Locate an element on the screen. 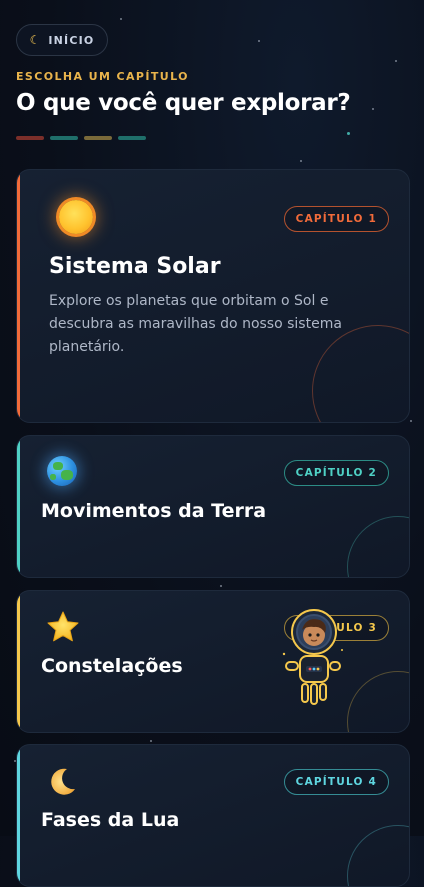 The width and height of the screenshot is (424, 887). chapter-card-3: CAPÍTULO 3 Constelações is located at coordinates (213, 661).